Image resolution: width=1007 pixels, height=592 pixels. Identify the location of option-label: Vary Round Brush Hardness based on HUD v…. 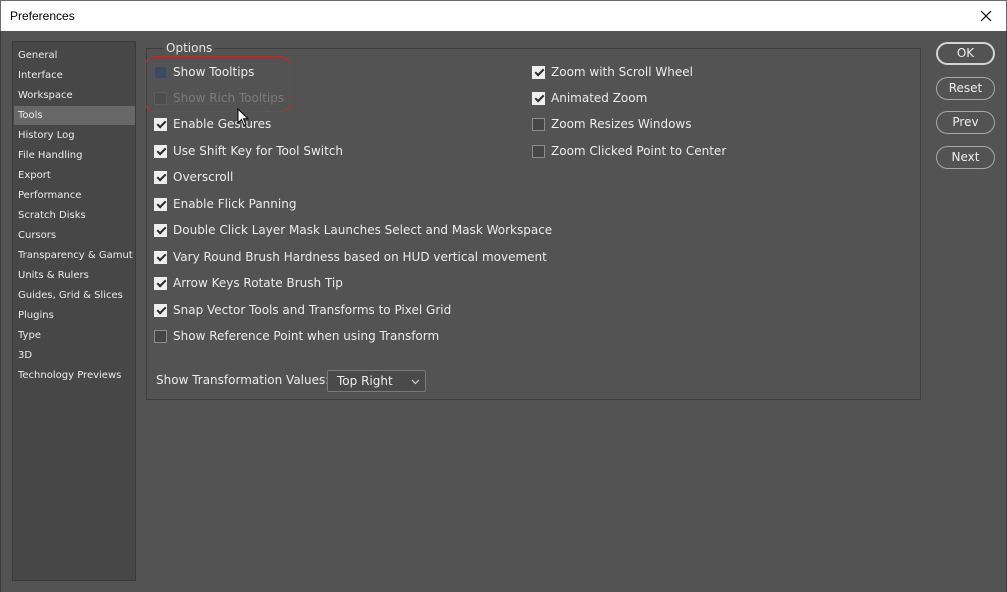
(360, 257).